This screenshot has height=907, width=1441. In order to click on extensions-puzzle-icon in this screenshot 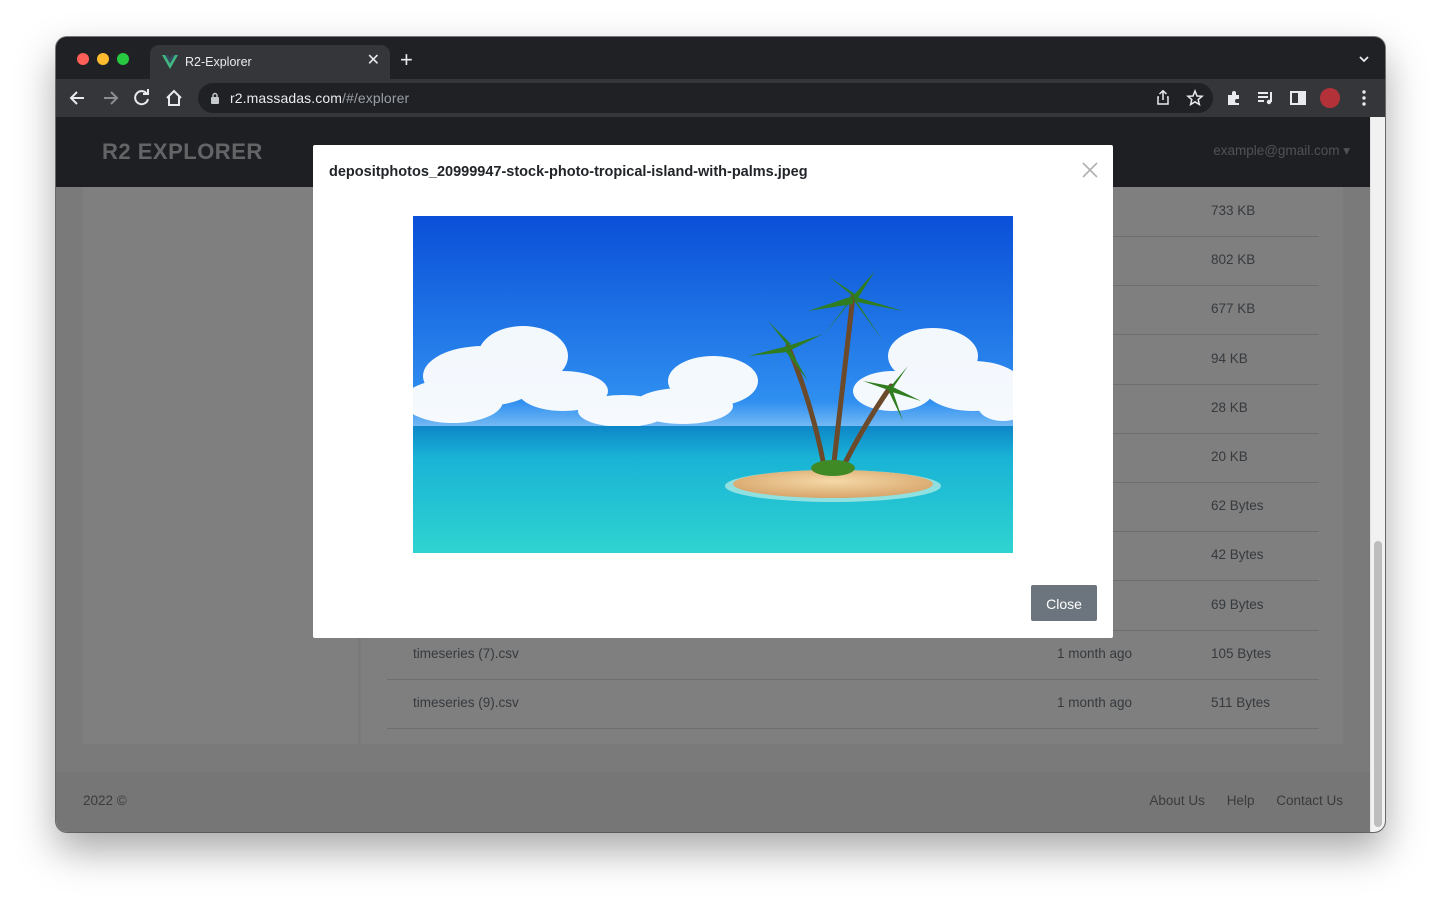, I will do `click(1234, 98)`.